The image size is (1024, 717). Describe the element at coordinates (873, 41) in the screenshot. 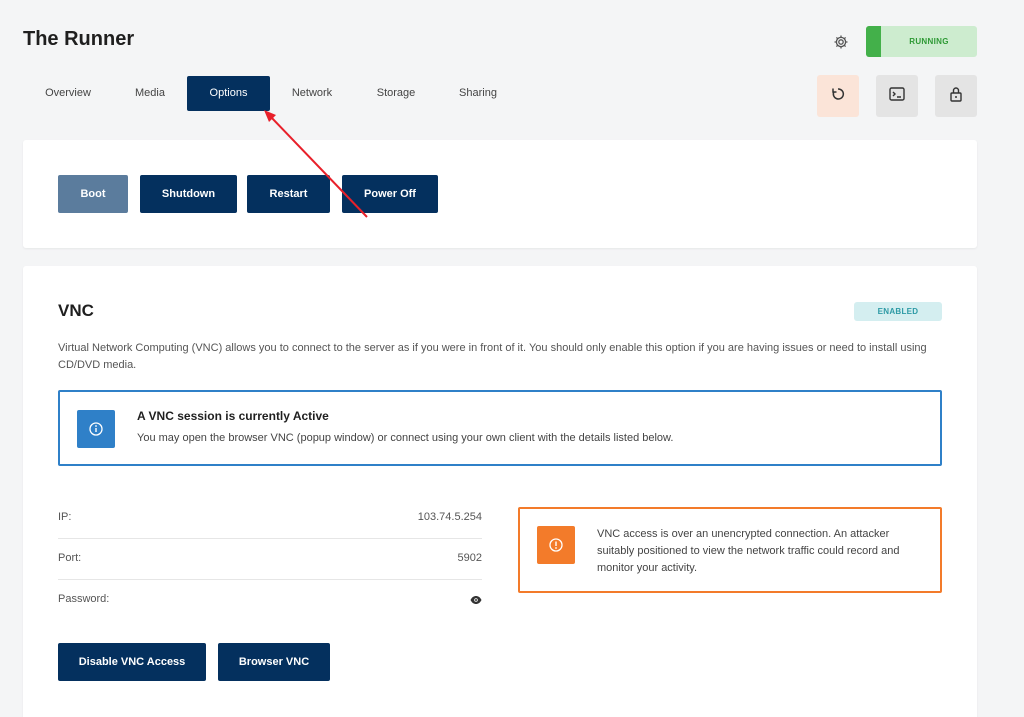

I see `status-indicator-bar` at that location.